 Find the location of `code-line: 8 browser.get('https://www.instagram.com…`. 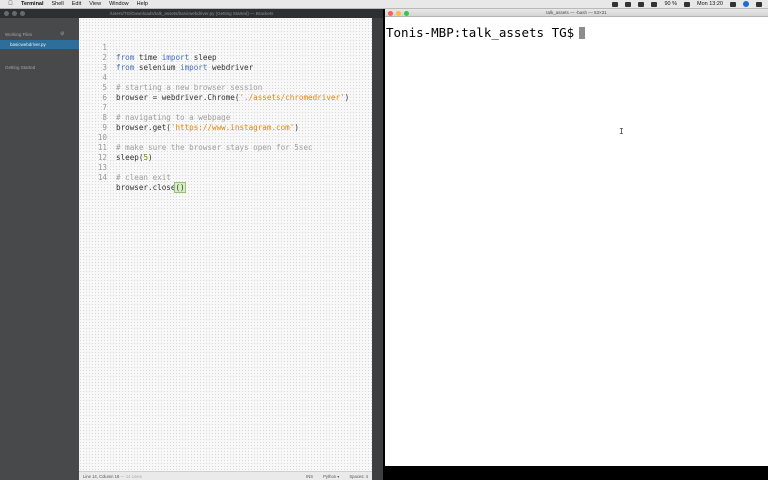

code-line: 8 browser.get('https://www.instagram.com… is located at coordinates (188, 117).